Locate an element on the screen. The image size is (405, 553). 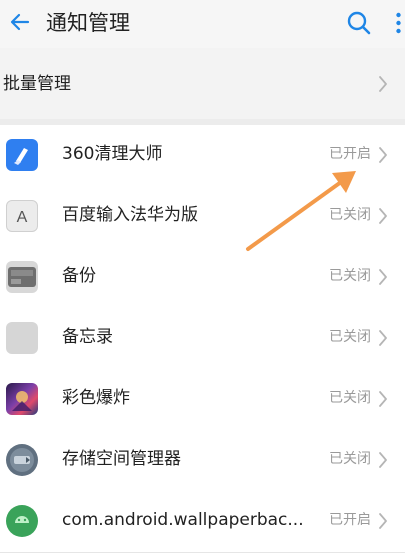
svg-text: A is located at coordinates (22, 217).